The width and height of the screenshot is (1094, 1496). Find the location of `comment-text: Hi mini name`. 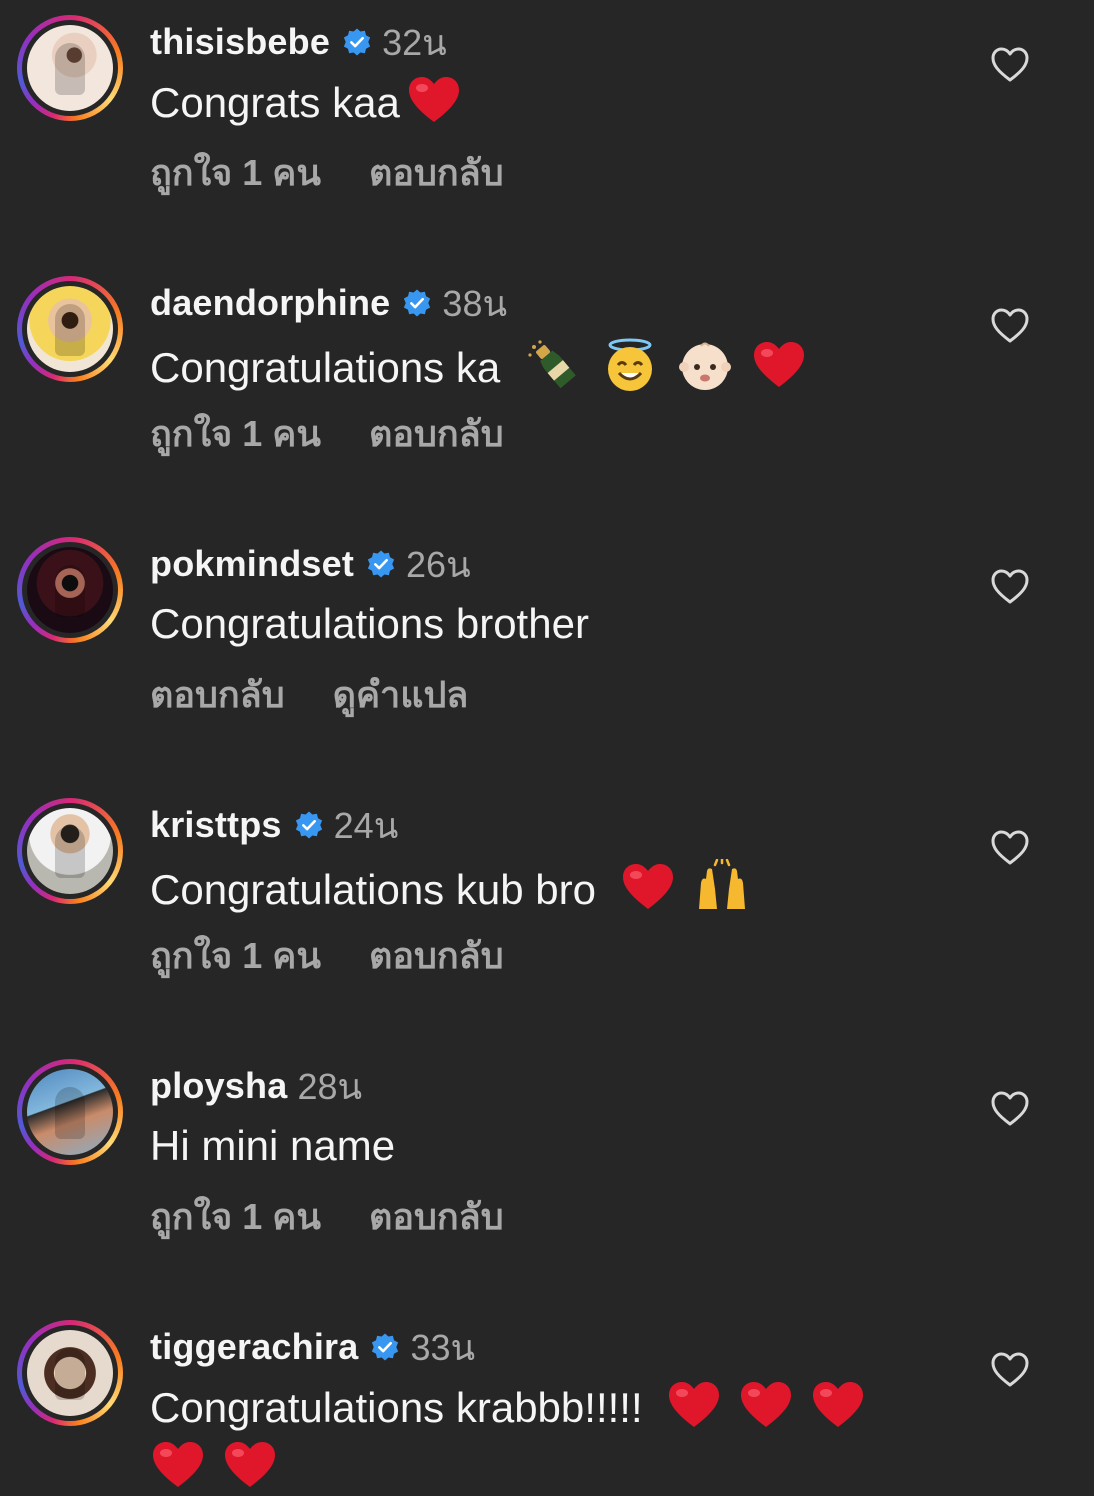

comment-text: Hi mini name is located at coordinates (550, 1146).